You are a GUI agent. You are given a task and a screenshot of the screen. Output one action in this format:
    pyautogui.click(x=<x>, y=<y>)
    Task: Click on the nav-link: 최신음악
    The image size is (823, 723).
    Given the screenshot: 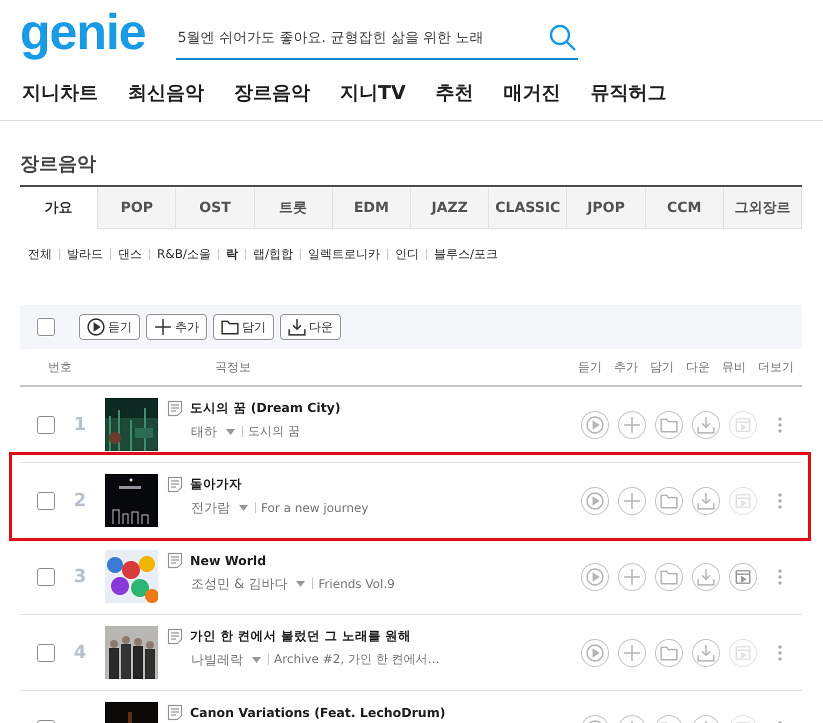 What is the action you would take?
    pyautogui.click(x=166, y=99)
    